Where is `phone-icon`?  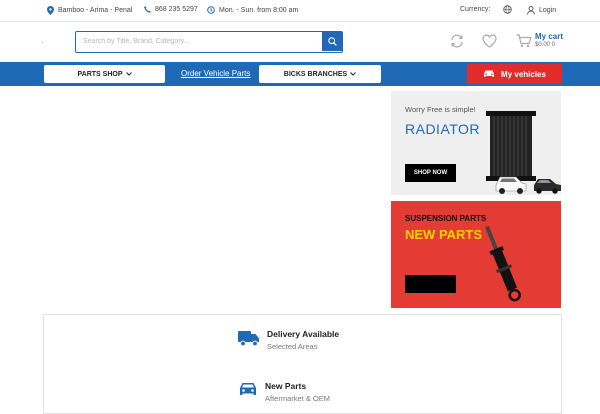
phone-icon is located at coordinates (147, 9).